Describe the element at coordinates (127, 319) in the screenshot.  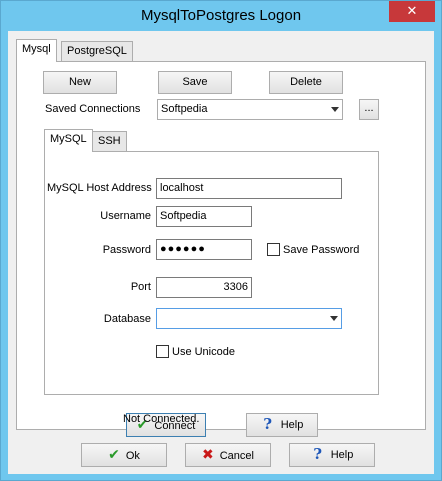
I see `database-label: Database` at that location.